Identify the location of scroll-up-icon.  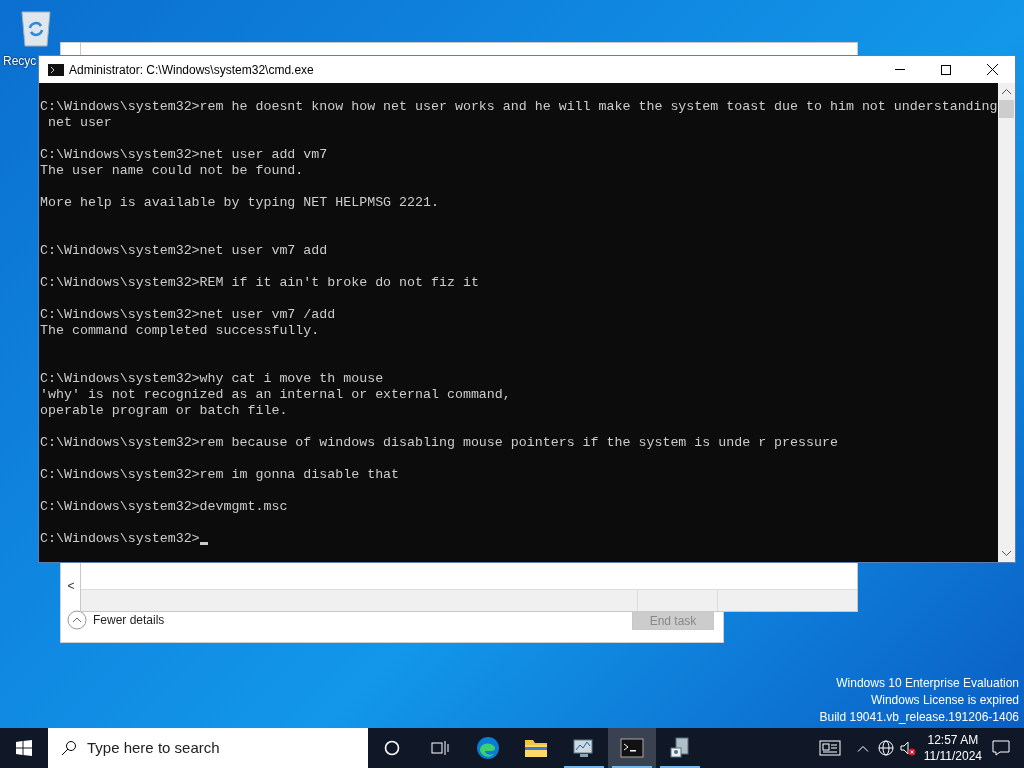
(1006, 91).